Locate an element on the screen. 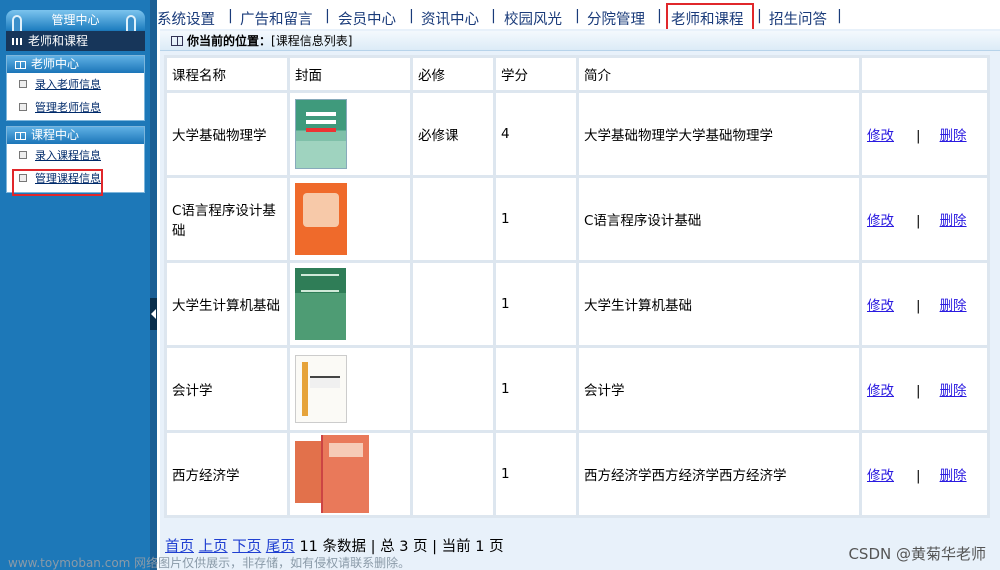 The height and width of the screenshot is (570, 1000). course-name: 大学生计算机基础 is located at coordinates (227, 304).